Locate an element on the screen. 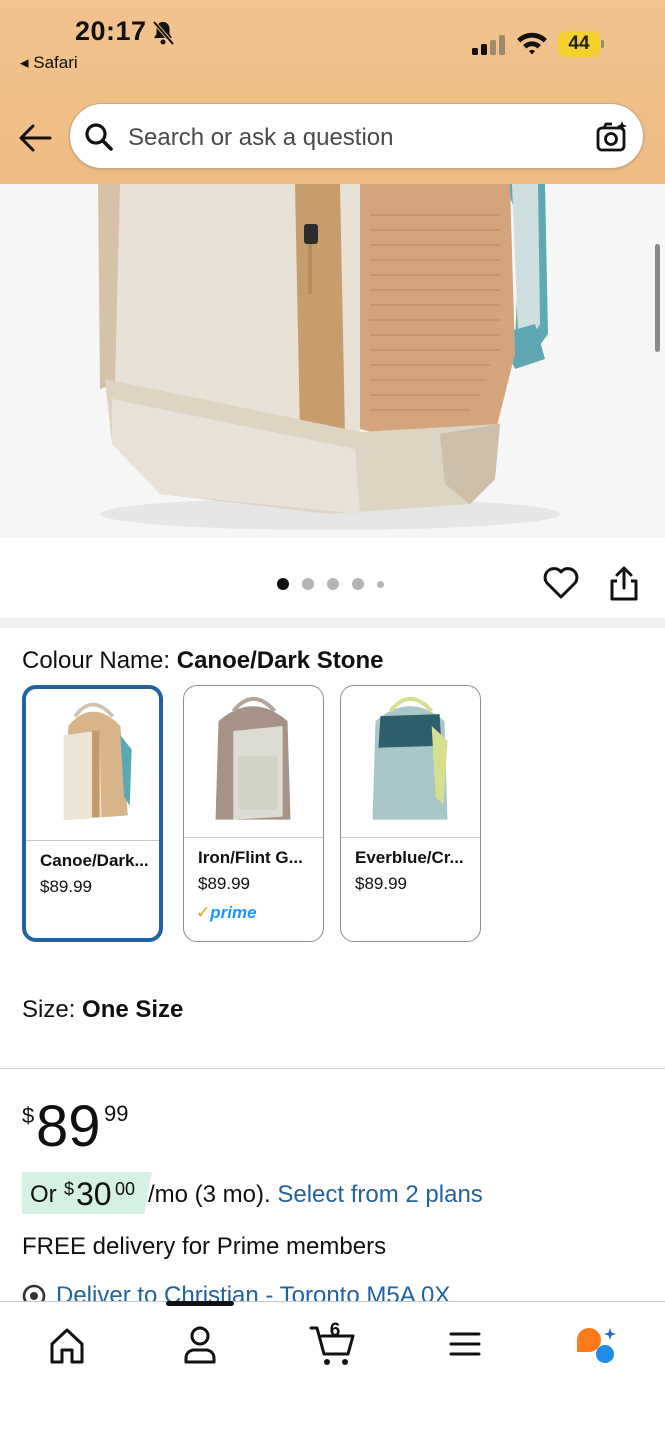 The width and height of the screenshot is (665, 1440). colour-option-everblue: Everblue/Cr... $89.99 is located at coordinates (410, 813).